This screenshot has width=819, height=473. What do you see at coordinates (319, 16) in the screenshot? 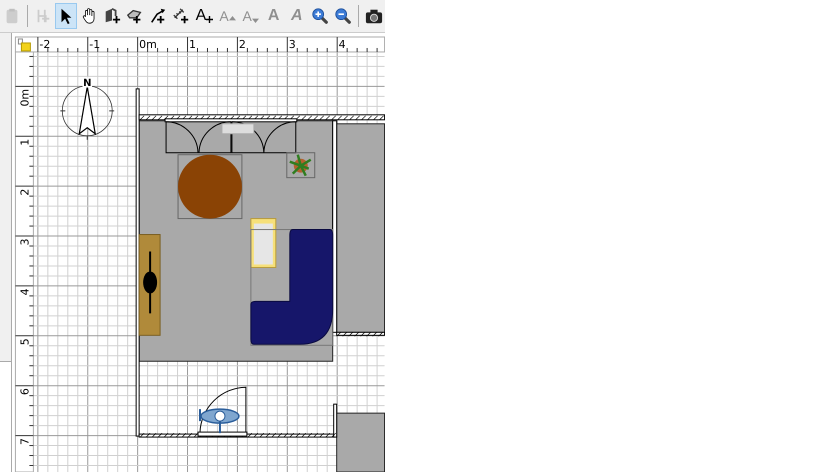
I see `zoom-in-icon` at bounding box center [319, 16].